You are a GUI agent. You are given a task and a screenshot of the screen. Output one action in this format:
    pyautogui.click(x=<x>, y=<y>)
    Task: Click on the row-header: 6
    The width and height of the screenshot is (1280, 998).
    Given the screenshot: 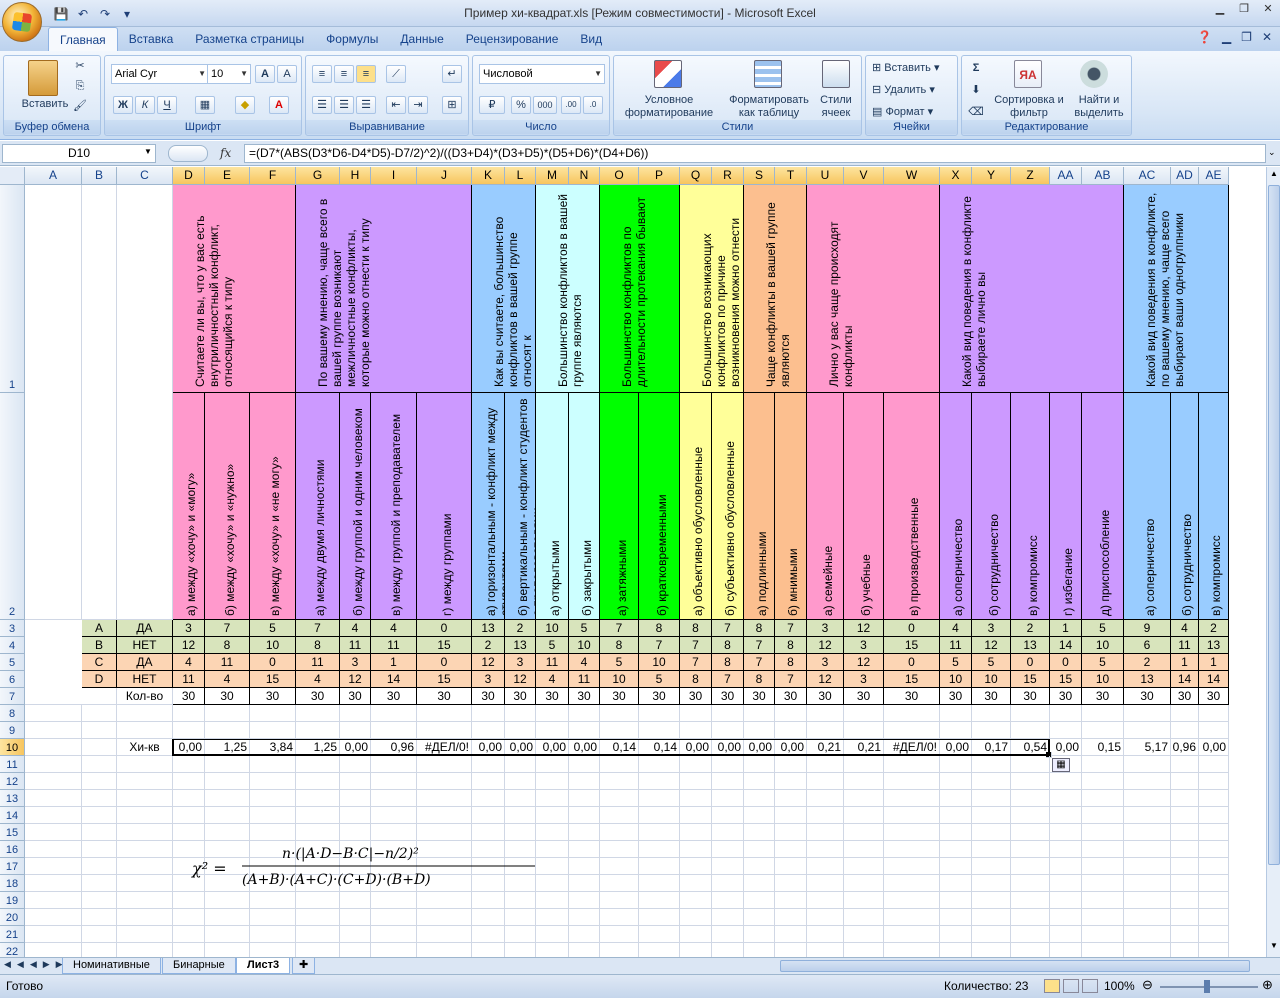 What is the action you would take?
    pyautogui.click(x=12, y=679)
    